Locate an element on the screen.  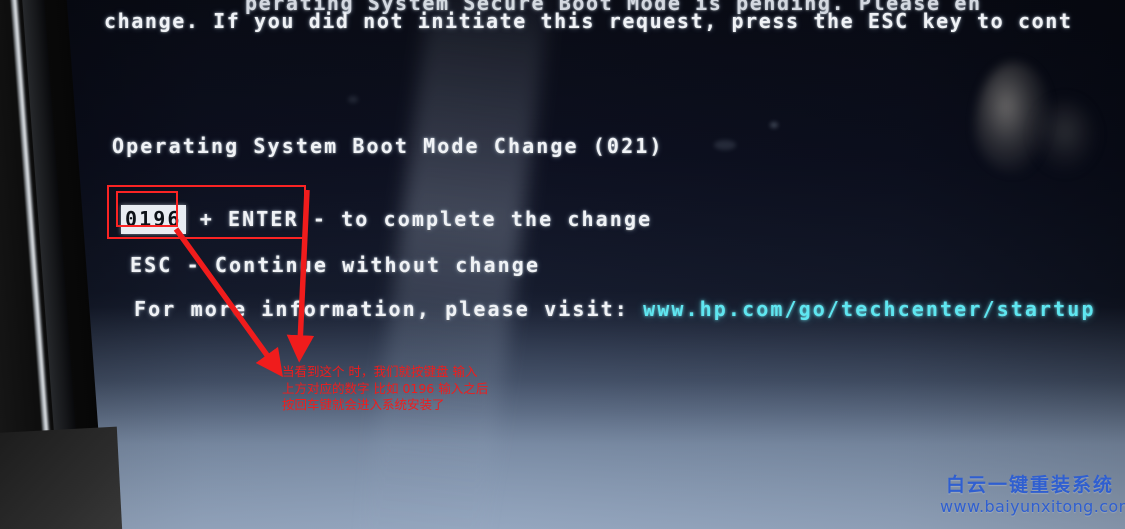
desk-surface is located at coordinates (62, 477).